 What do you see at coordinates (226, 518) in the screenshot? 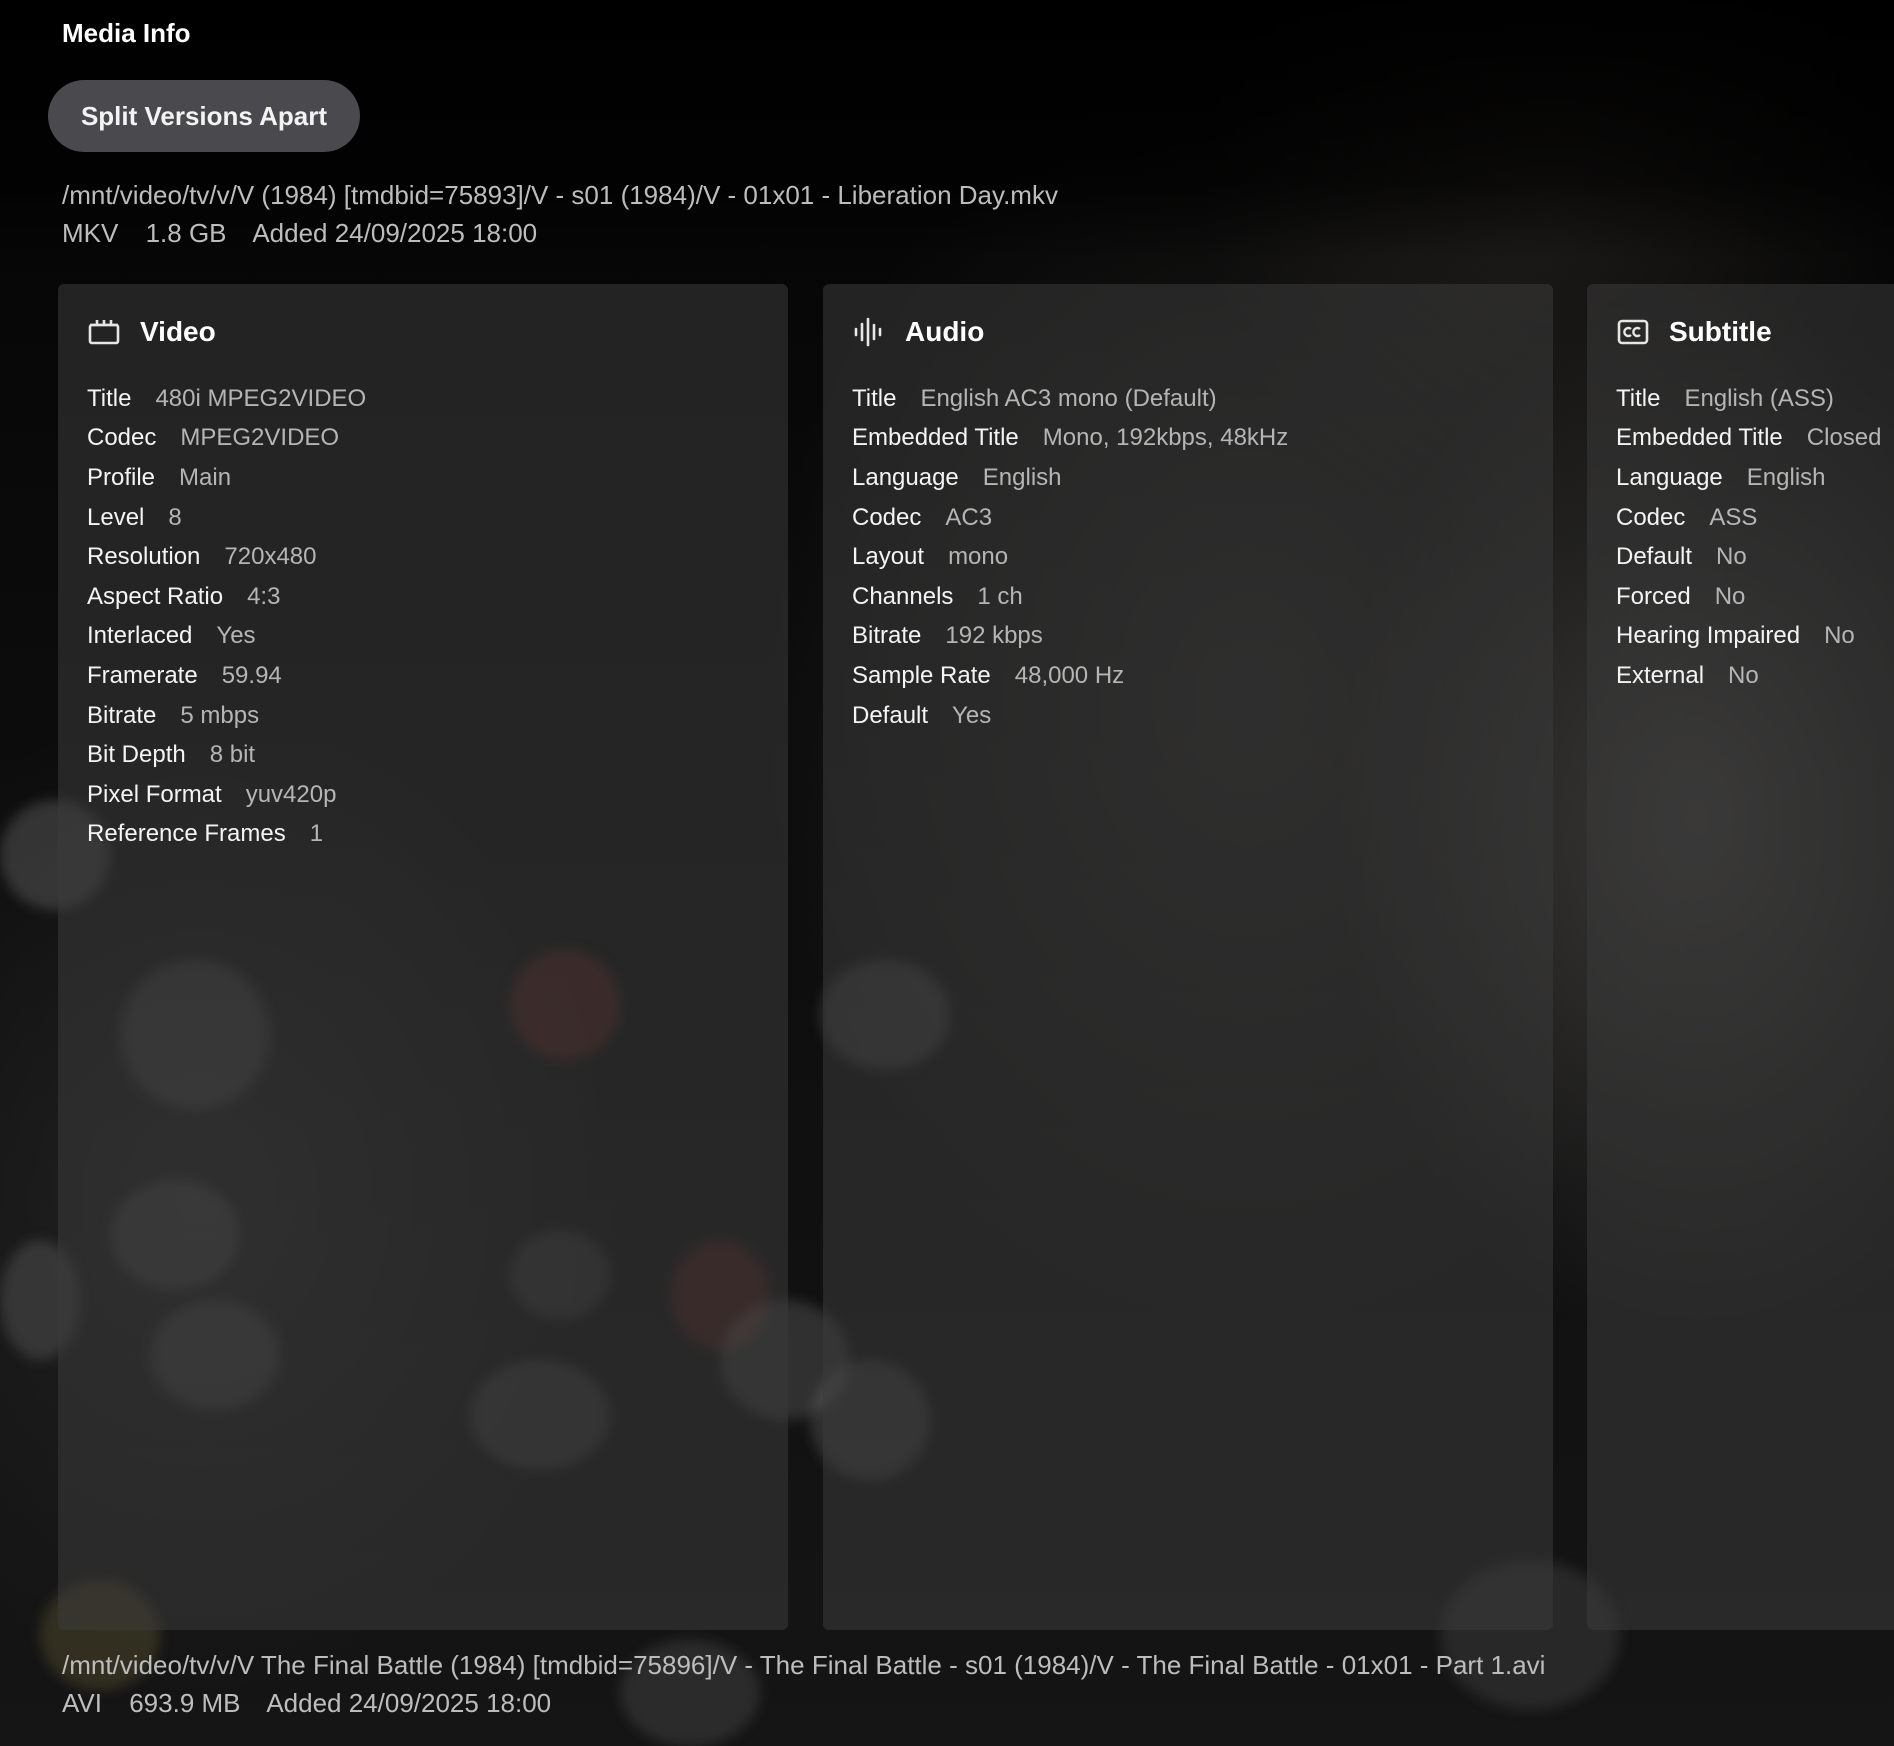
I see `property-row: Level 8` at bounding box center [226, 518].